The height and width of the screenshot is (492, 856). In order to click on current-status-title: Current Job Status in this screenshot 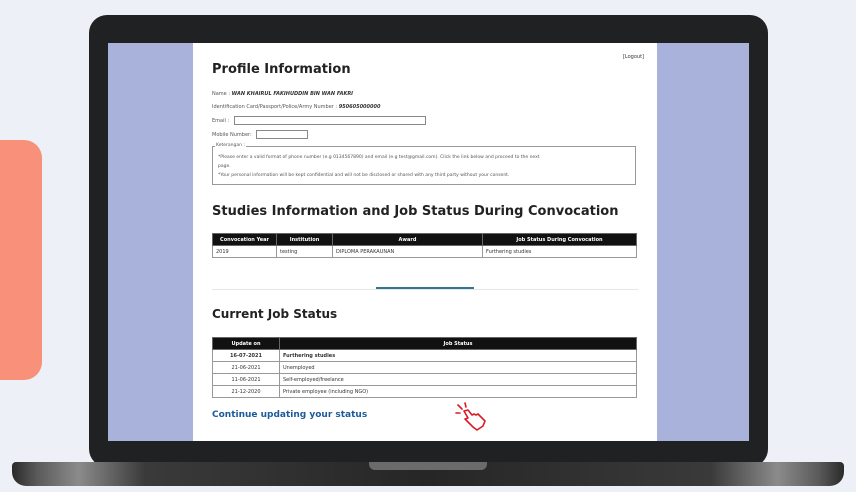, I will do `click(275, 314)`.